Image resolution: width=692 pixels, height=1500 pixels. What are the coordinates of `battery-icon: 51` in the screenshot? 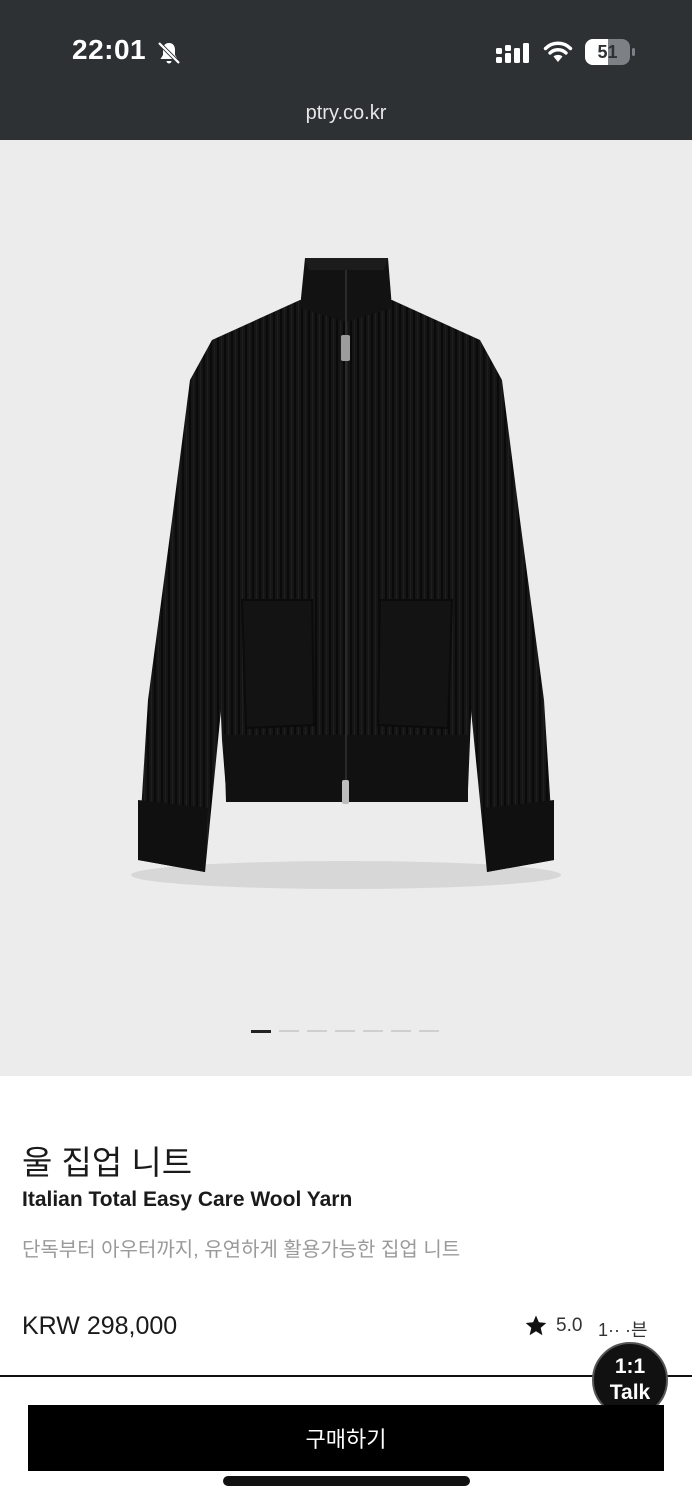 It's located at (610, 52).